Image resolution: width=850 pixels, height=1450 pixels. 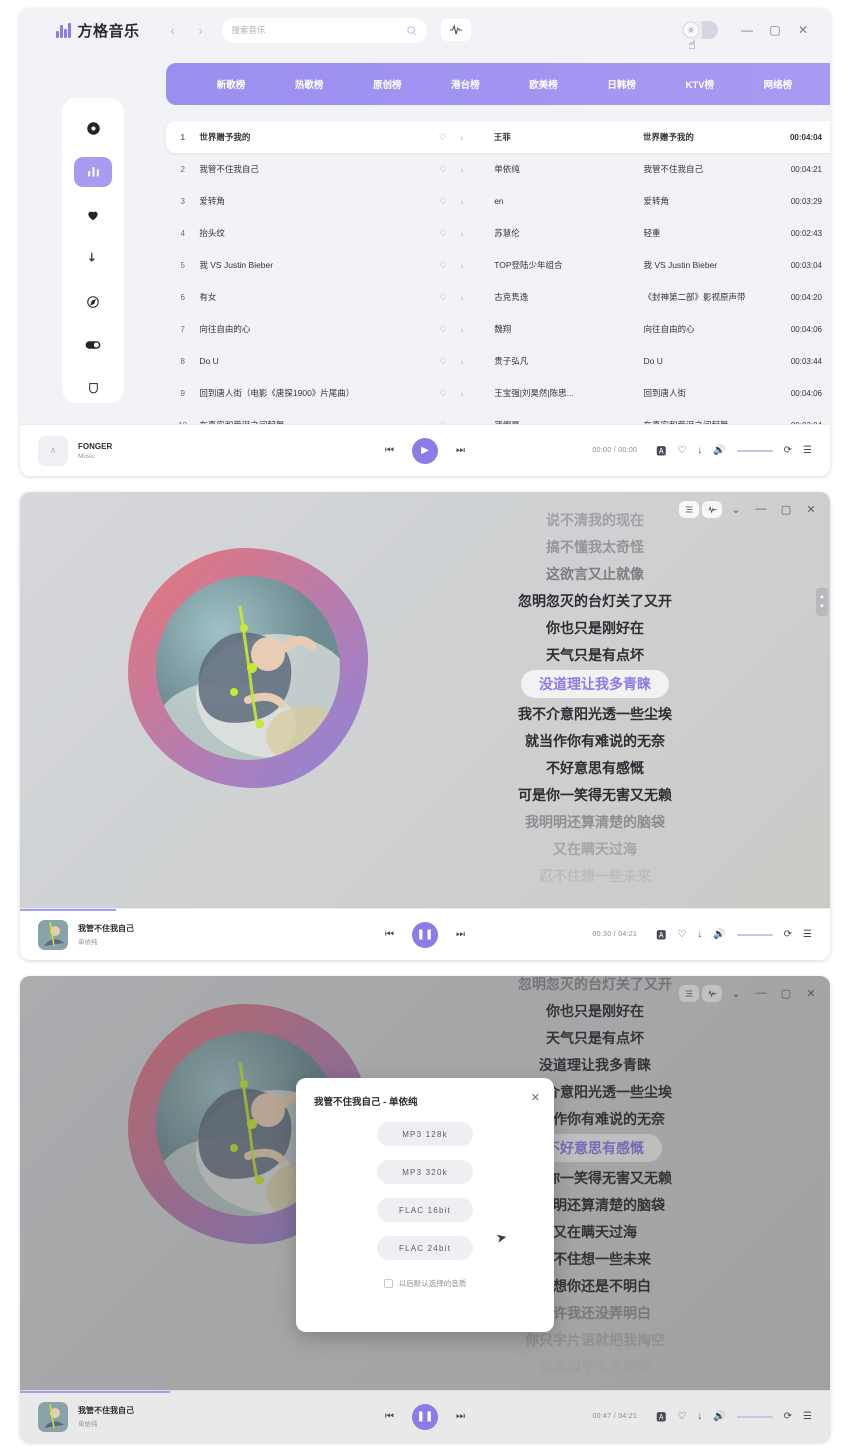 I want to click on remember-checkbox, so click(x=388, y=1283).